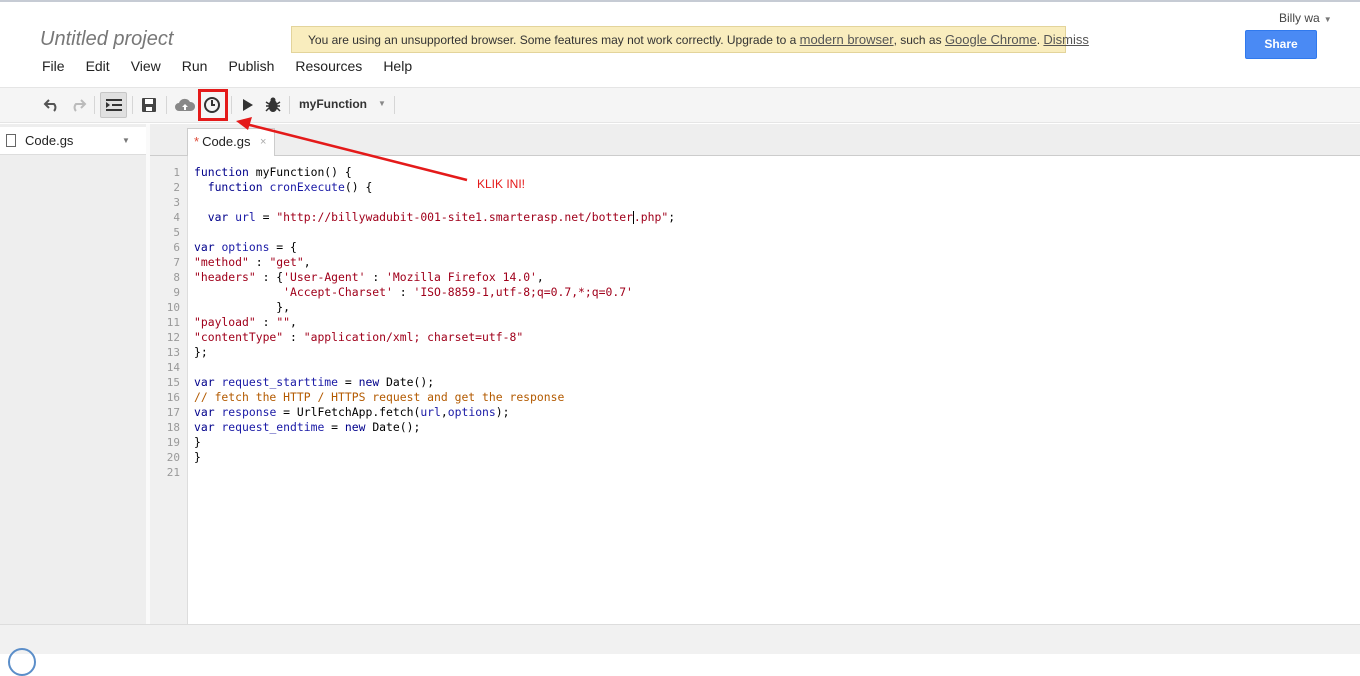  What do you see at coordinates (680, 1) in the screenshot?
I see `top-border` at bounding box center [680, 1].